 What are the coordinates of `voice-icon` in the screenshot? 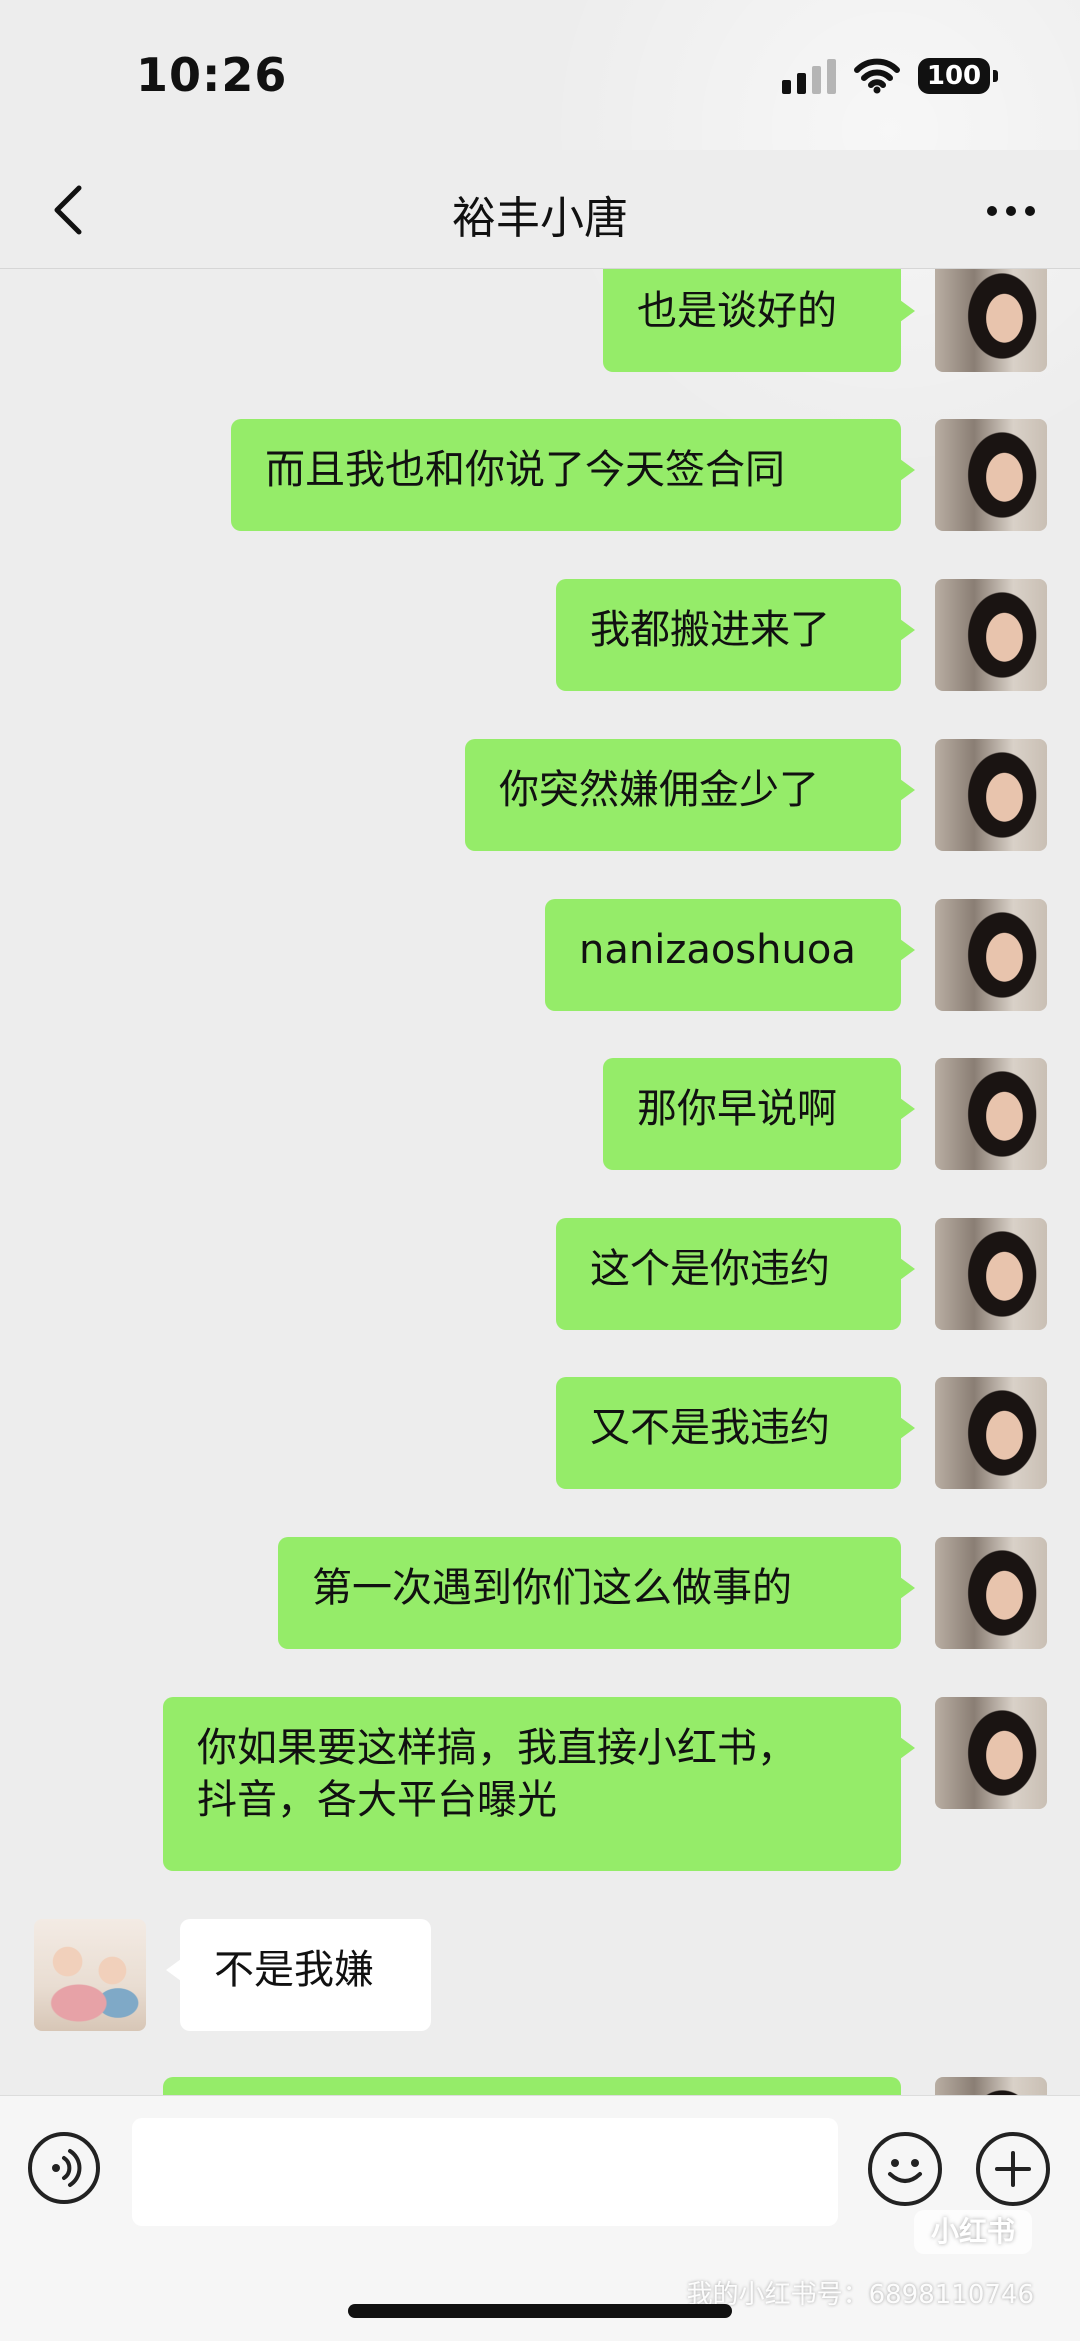 It's located at (67, 2168).